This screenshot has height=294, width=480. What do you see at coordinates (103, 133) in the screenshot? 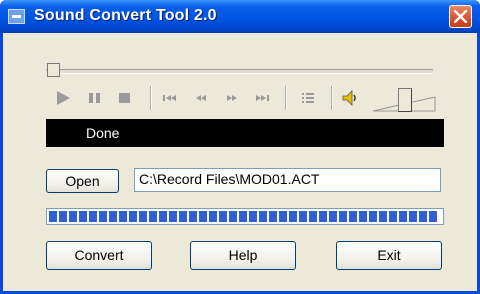
I see `status-text: Done` at bounding box center [103, 133].